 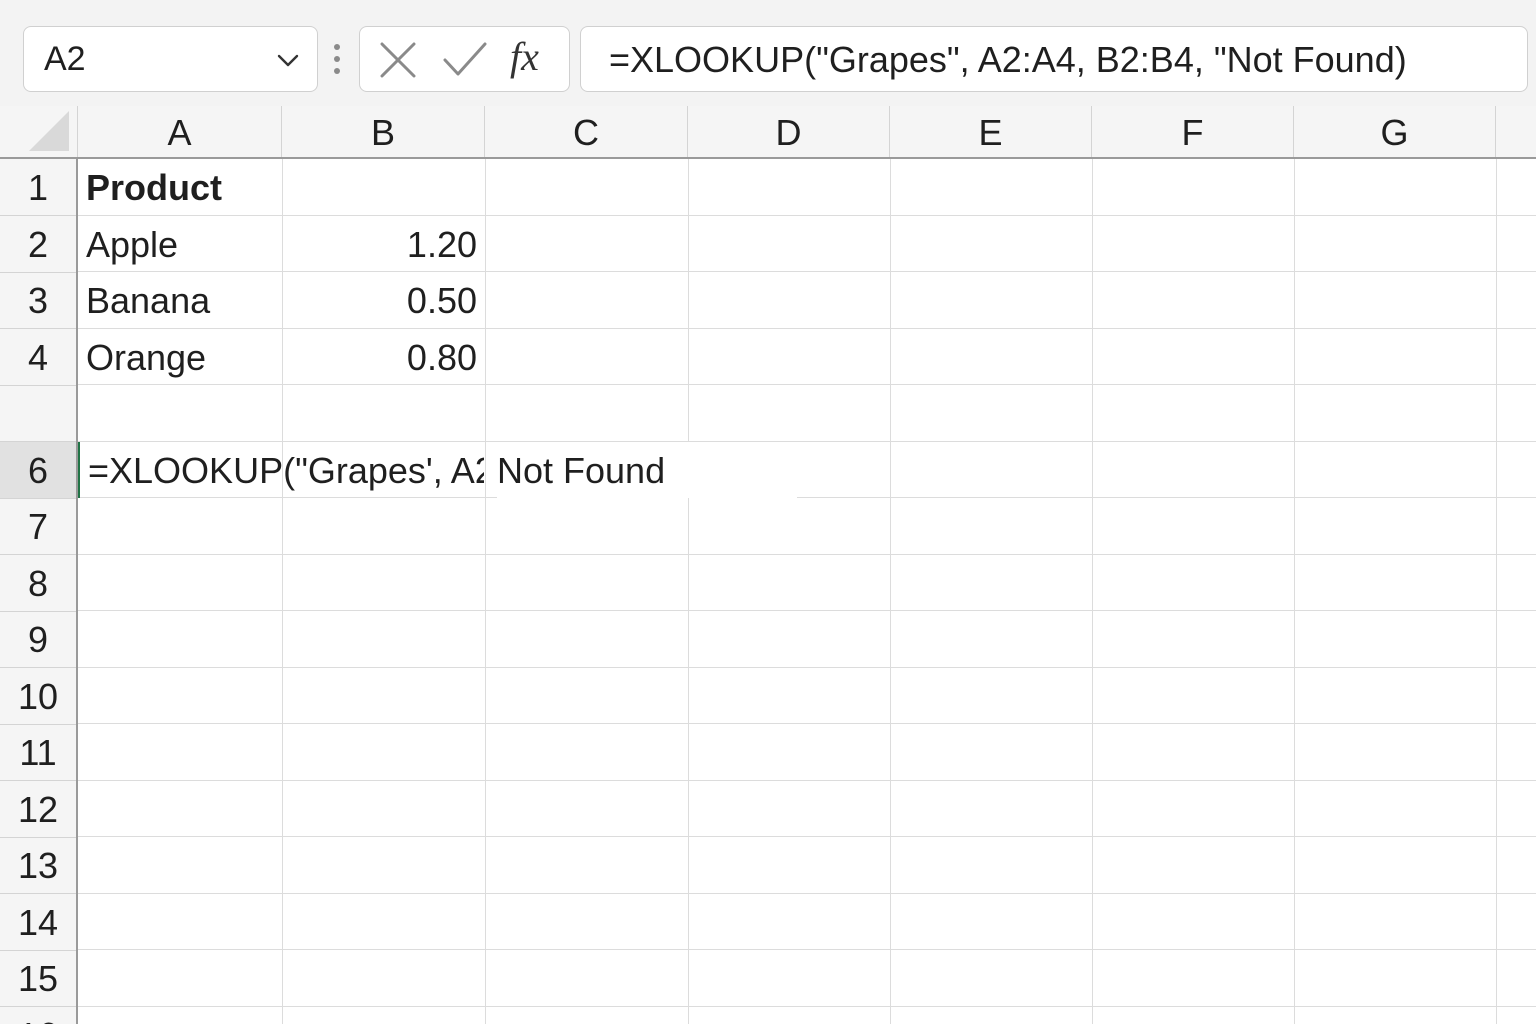 I want to click on row-header-12: 12, so click(x=38, y=809).